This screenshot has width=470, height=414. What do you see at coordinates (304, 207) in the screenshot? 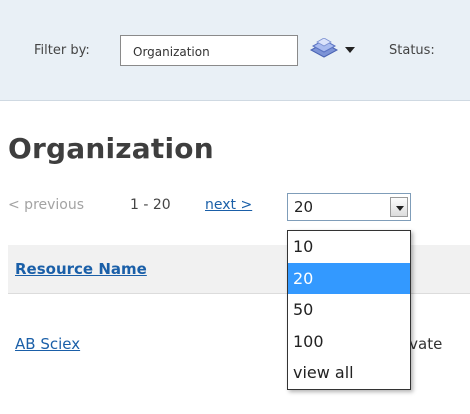
I see `page-size-value: 20` at bounding box center [304, 207].